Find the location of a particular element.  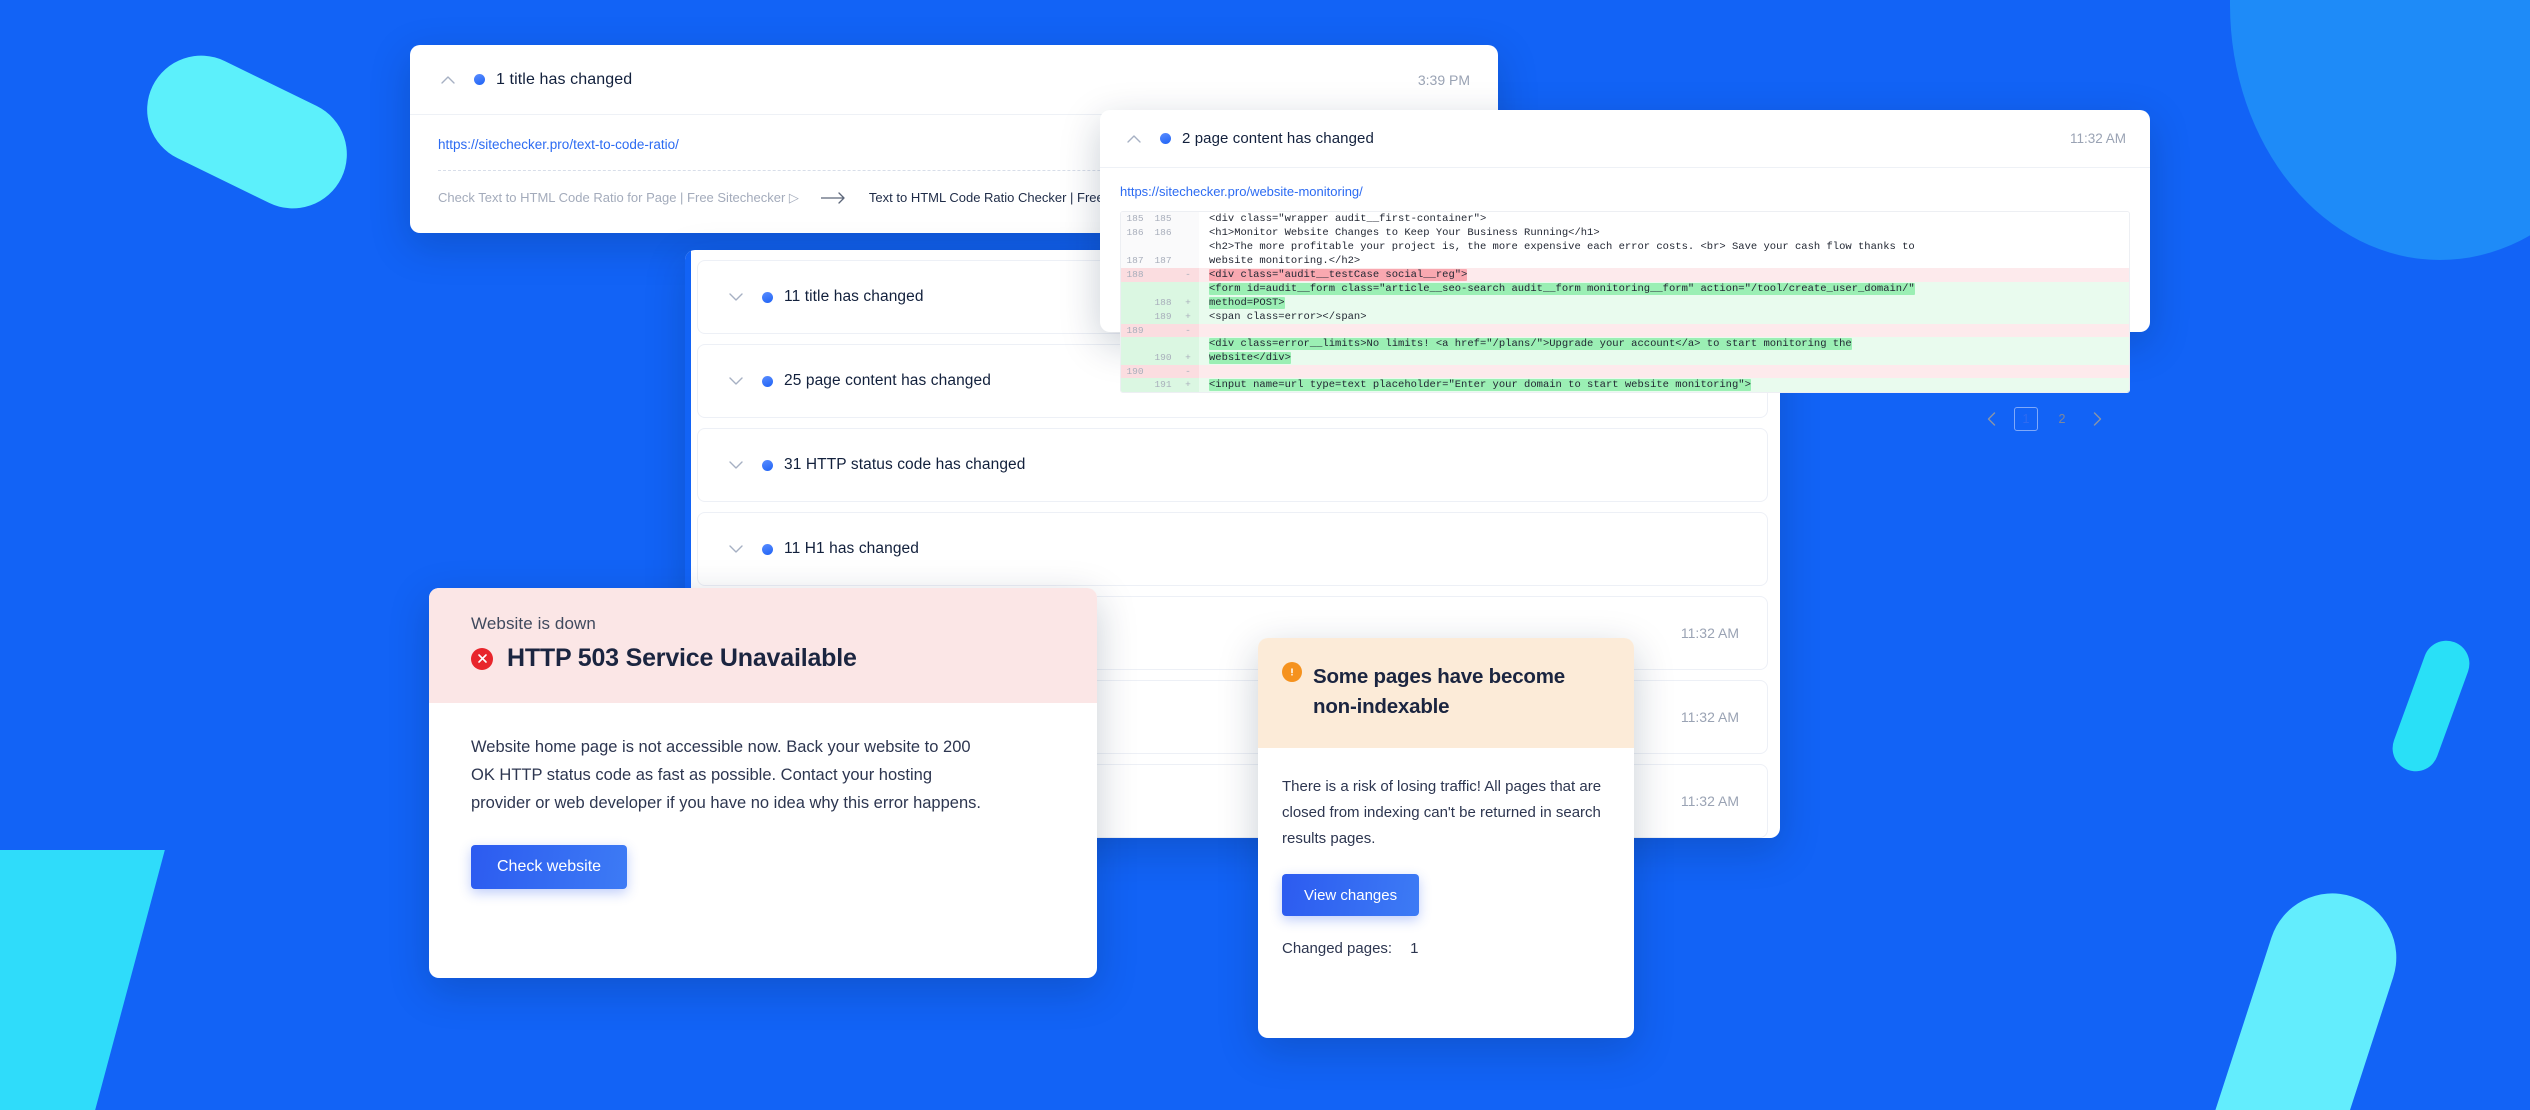

panel-code-diff-label: 2 page content has changed is located at coordinates (1278, 138).